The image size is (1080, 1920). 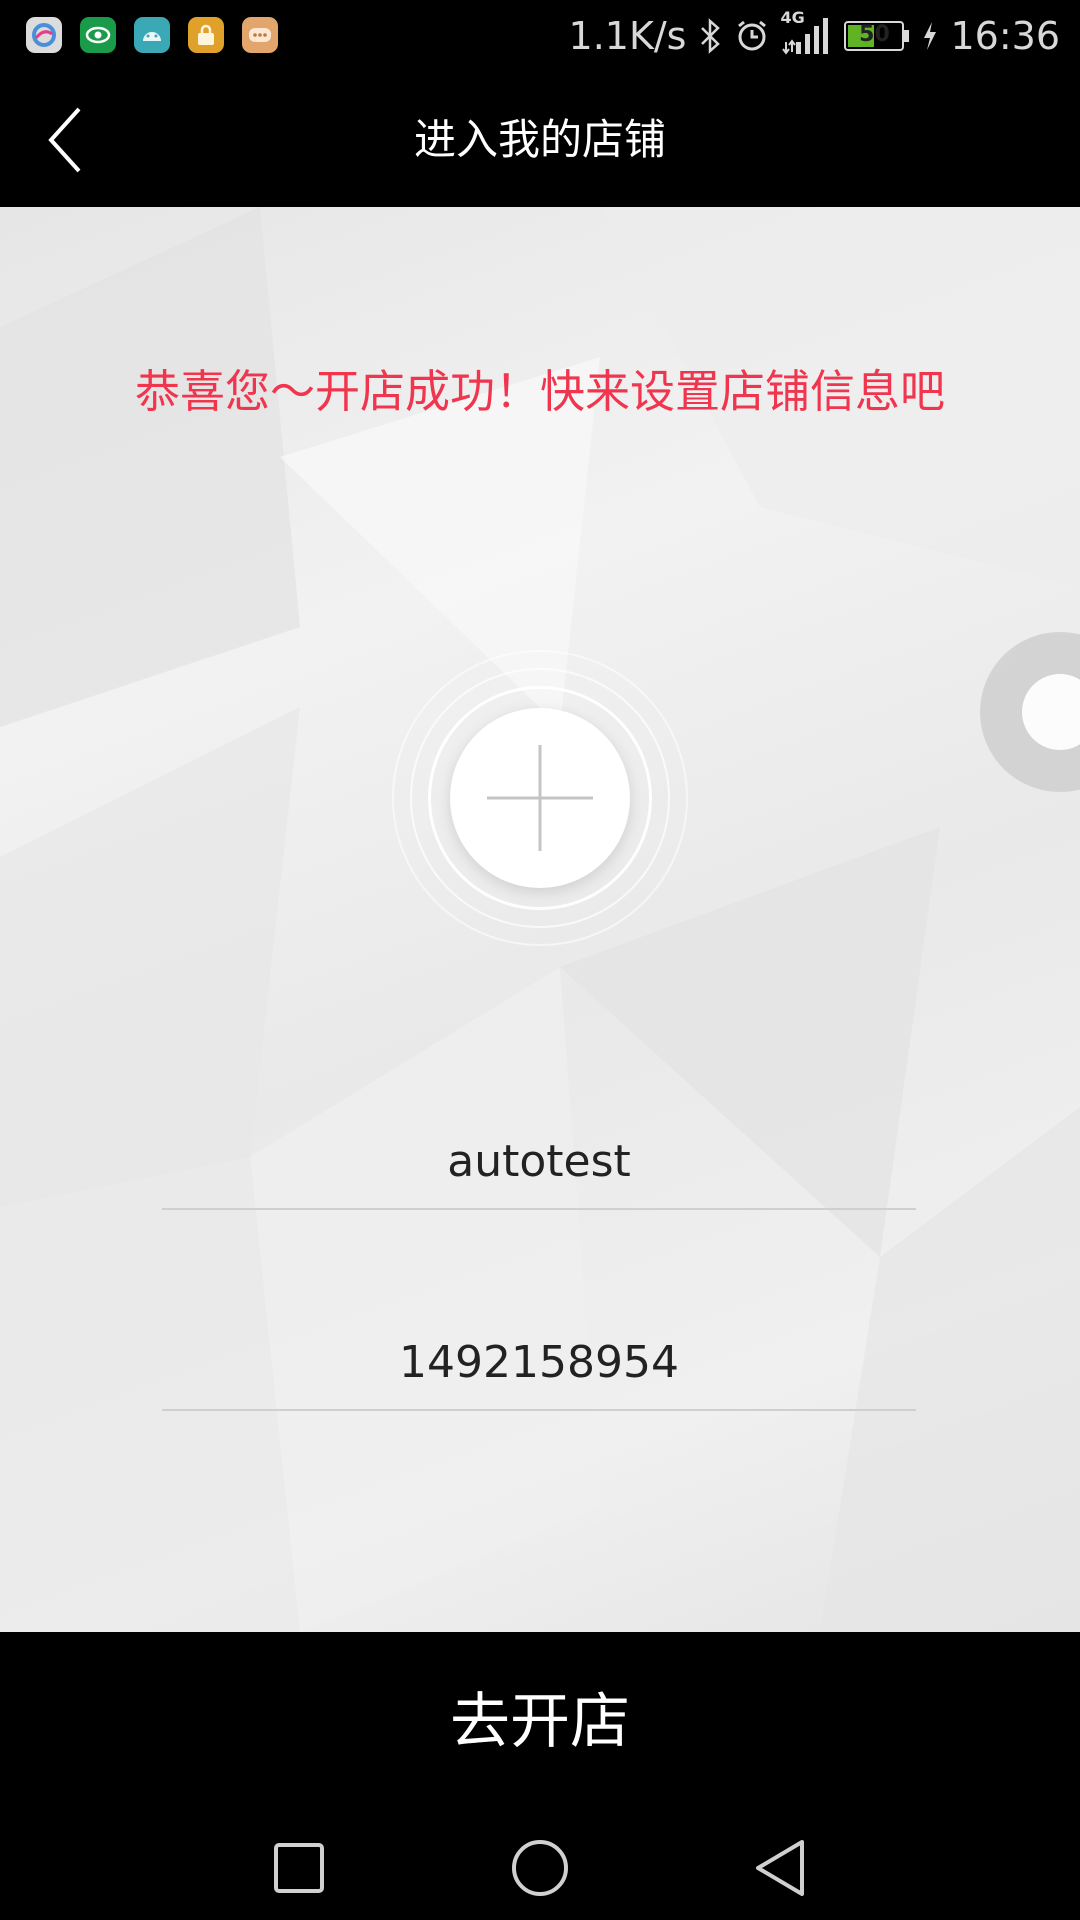 What do you see at coordinates (1005, 36) in the screenshot?
I see `clock: 16:36` at bounding box center [1005, 36].